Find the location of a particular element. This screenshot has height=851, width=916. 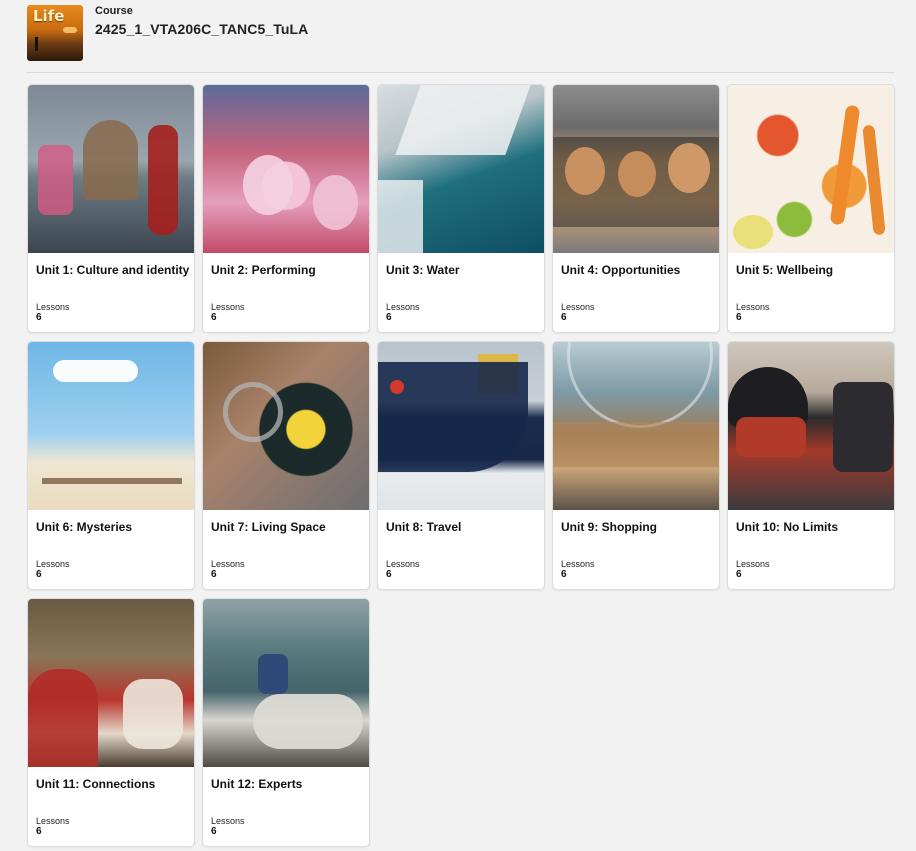

unit-card-6: Unit 6: Mysteries Lessons 6 is located at coordinates (111, 465).